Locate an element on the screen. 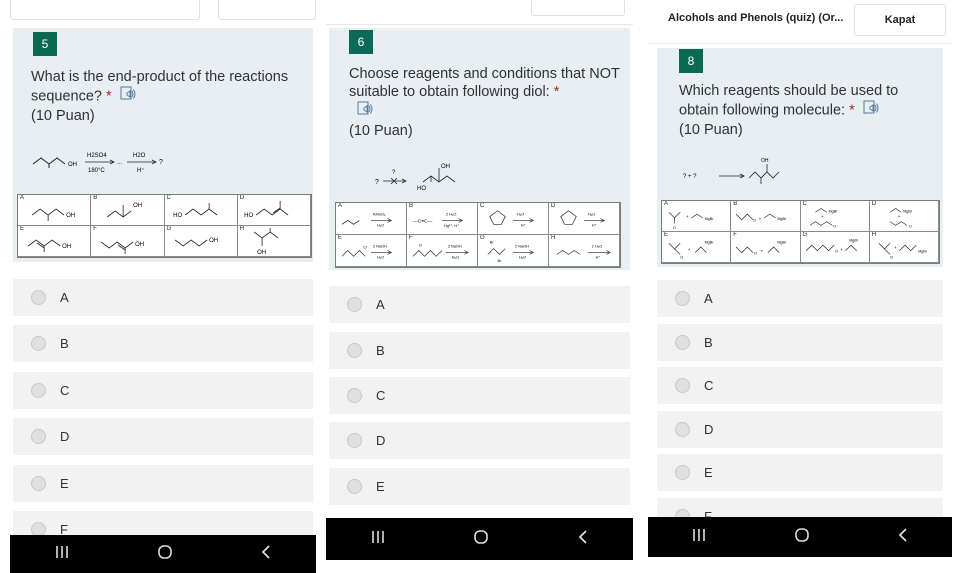  required-mark: * is located at coordinates (108, 96).